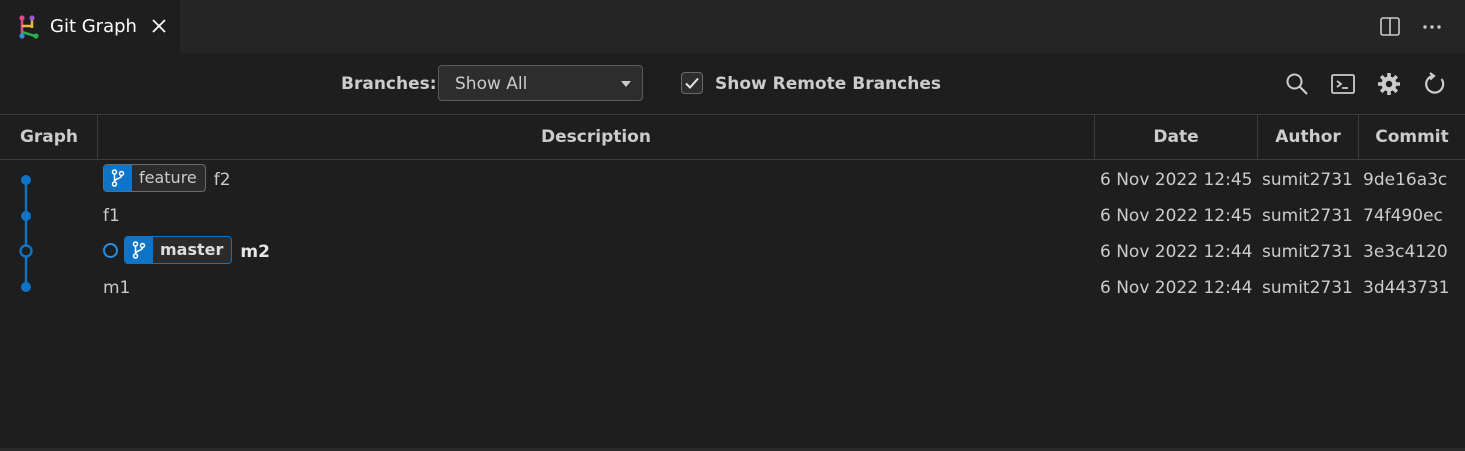 Image resolution: width=1465 pixels, height=451 pixels. I want to click on tab-bar: Git Graph, so click(732, 26).